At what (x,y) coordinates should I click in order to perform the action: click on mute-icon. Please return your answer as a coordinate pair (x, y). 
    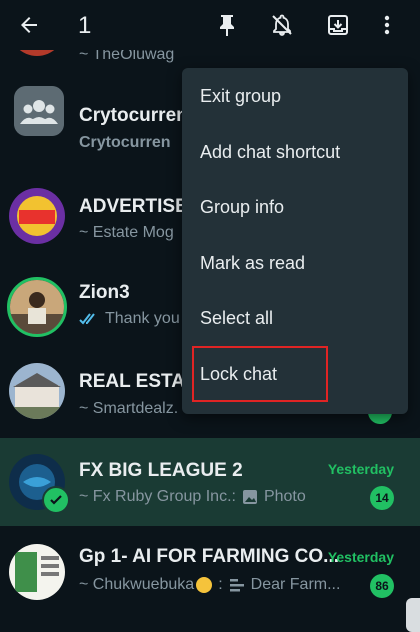
    Looking at the image, I should click on (282, 25).